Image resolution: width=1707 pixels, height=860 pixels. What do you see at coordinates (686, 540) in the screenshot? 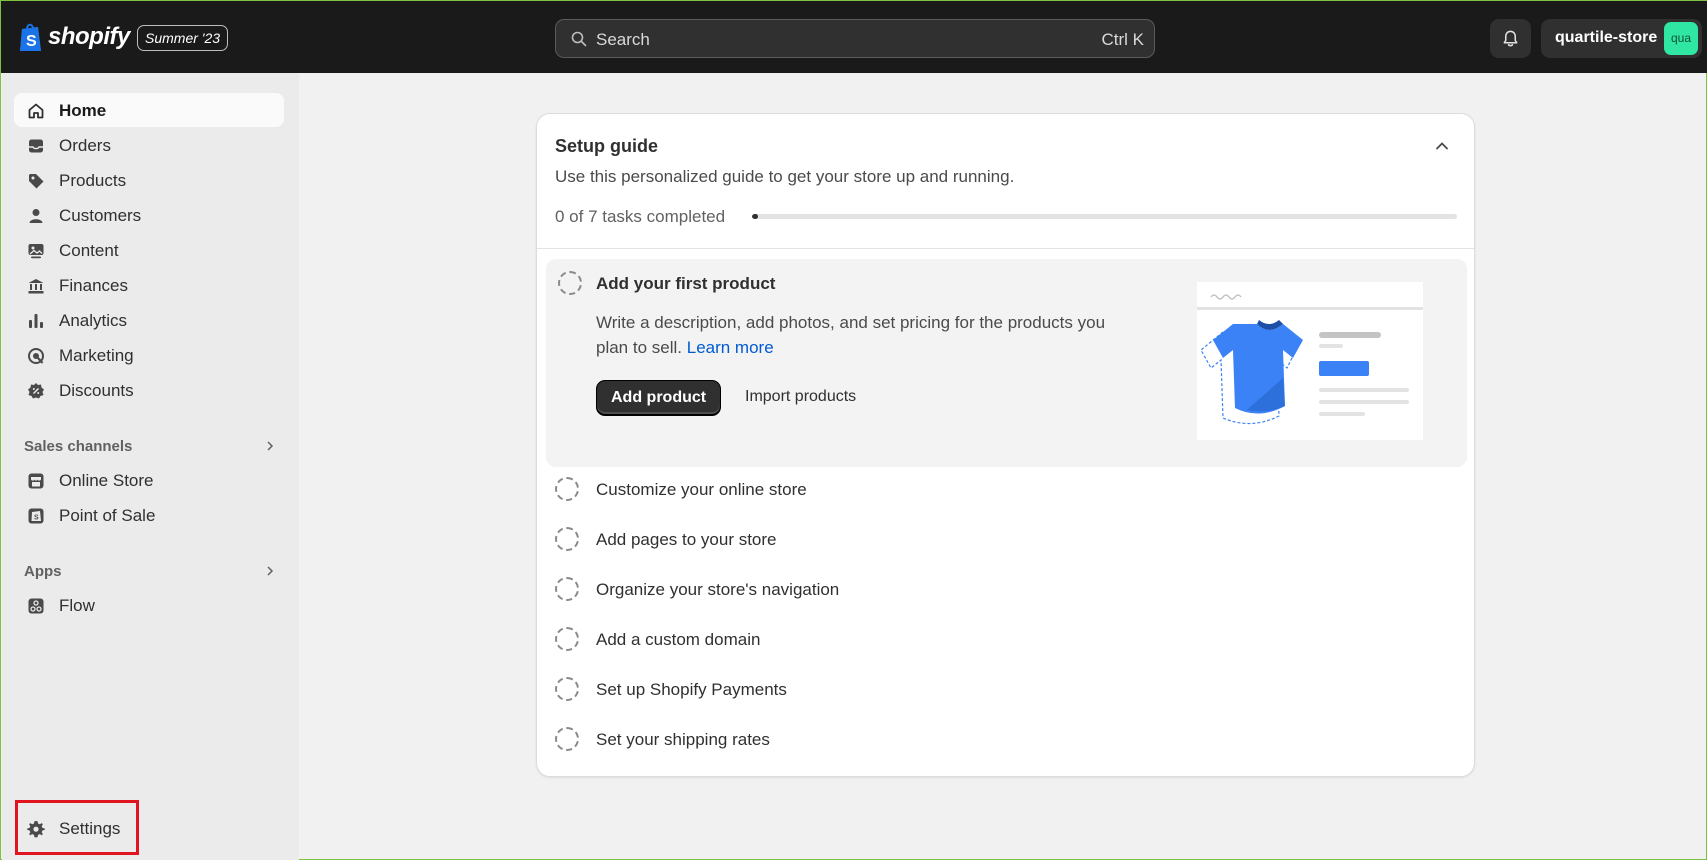
I see `task-label: Add pages to your store` at bounding box center [686, 540].